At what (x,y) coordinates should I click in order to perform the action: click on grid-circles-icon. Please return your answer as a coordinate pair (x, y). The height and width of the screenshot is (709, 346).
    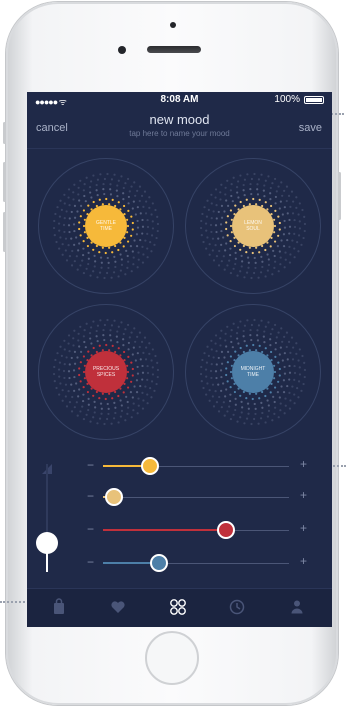
    Looking at the image, I should click on (178, 607).